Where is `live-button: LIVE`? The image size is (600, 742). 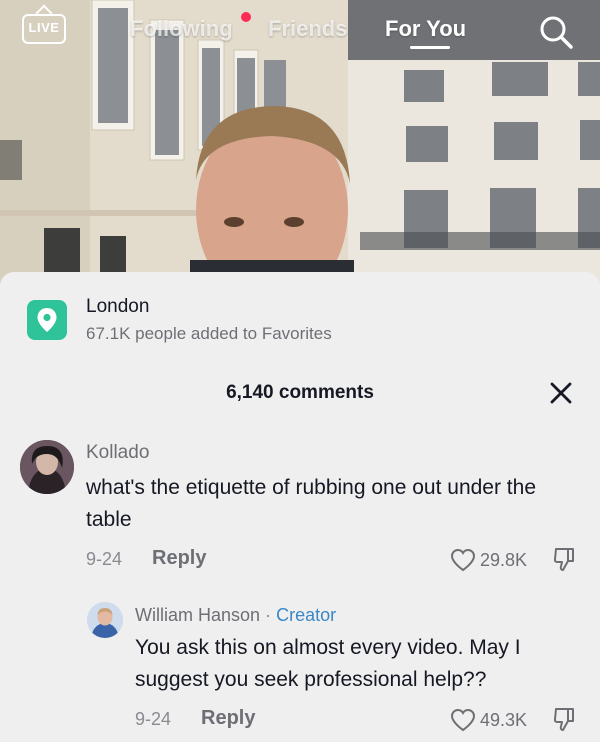 live-button: LIVE is located at coordinates (44, 29).